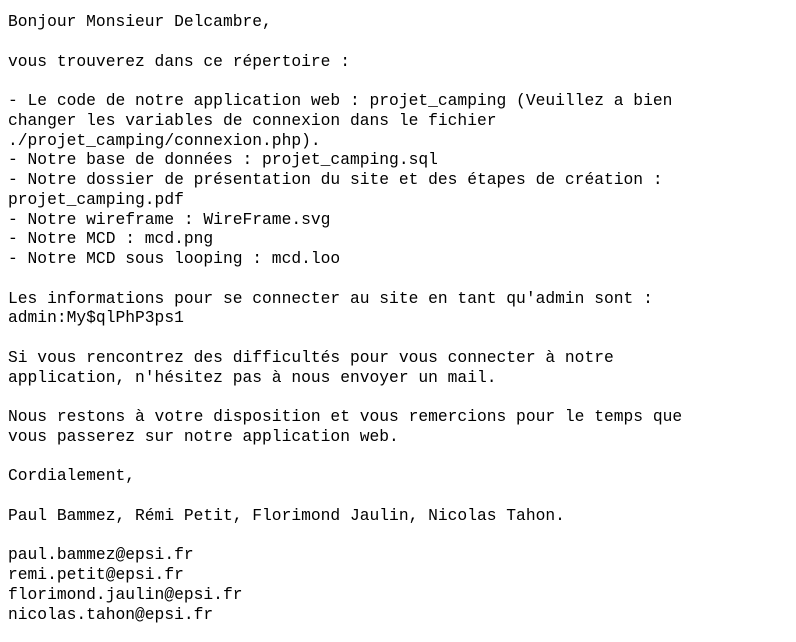 The width and height of the screenshot is (796, 642). What do you see at coordinates (164, 140) in the screenshot?
I see `item-line: ./projet_camping/connexion.php).` at bounding box center [164, 140].